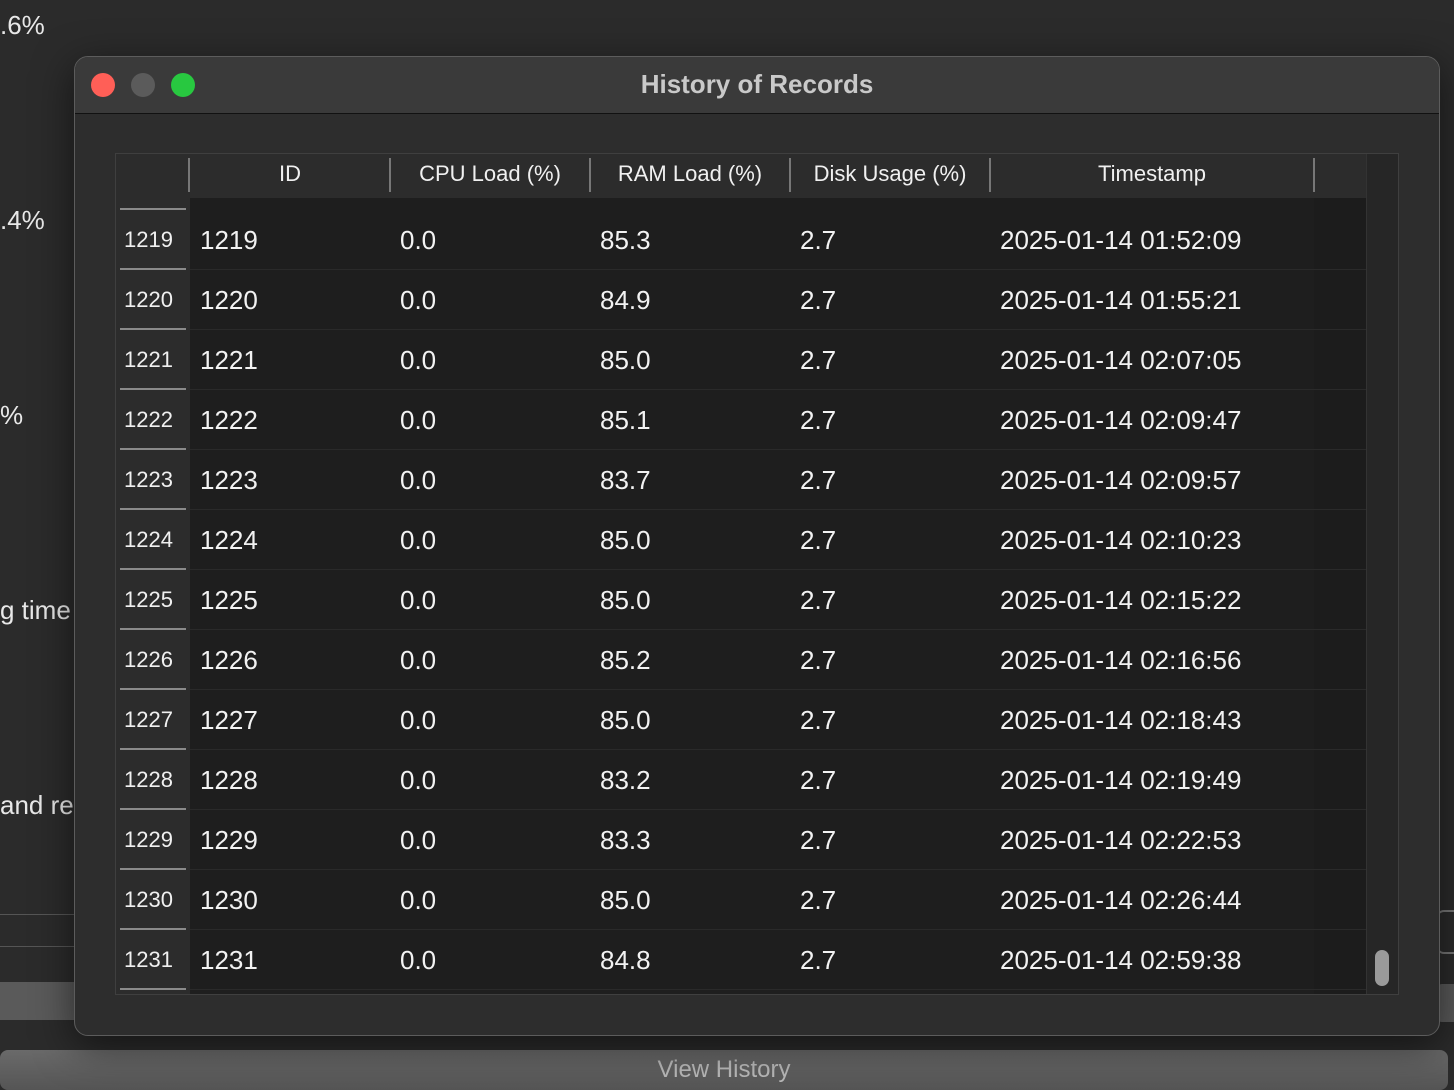 Image resolution: width=1454 pixels, height=1090 pixels. Describe the element at coordinates (741, 540) in the screenshot. I see `table-row: 1224 1224 0.0 85.0 2.7 2025-01-14 02:10:23` at that location.